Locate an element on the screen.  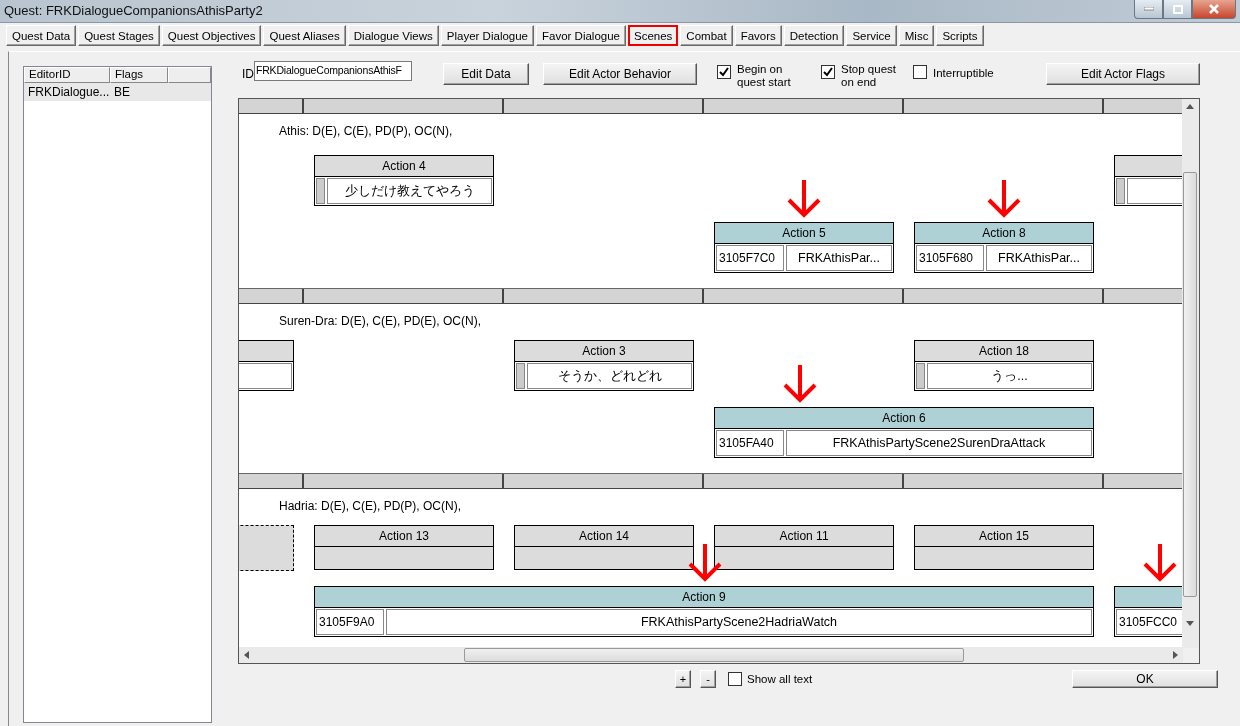
action-header: Action 11 is located at coordinates (804, 536).